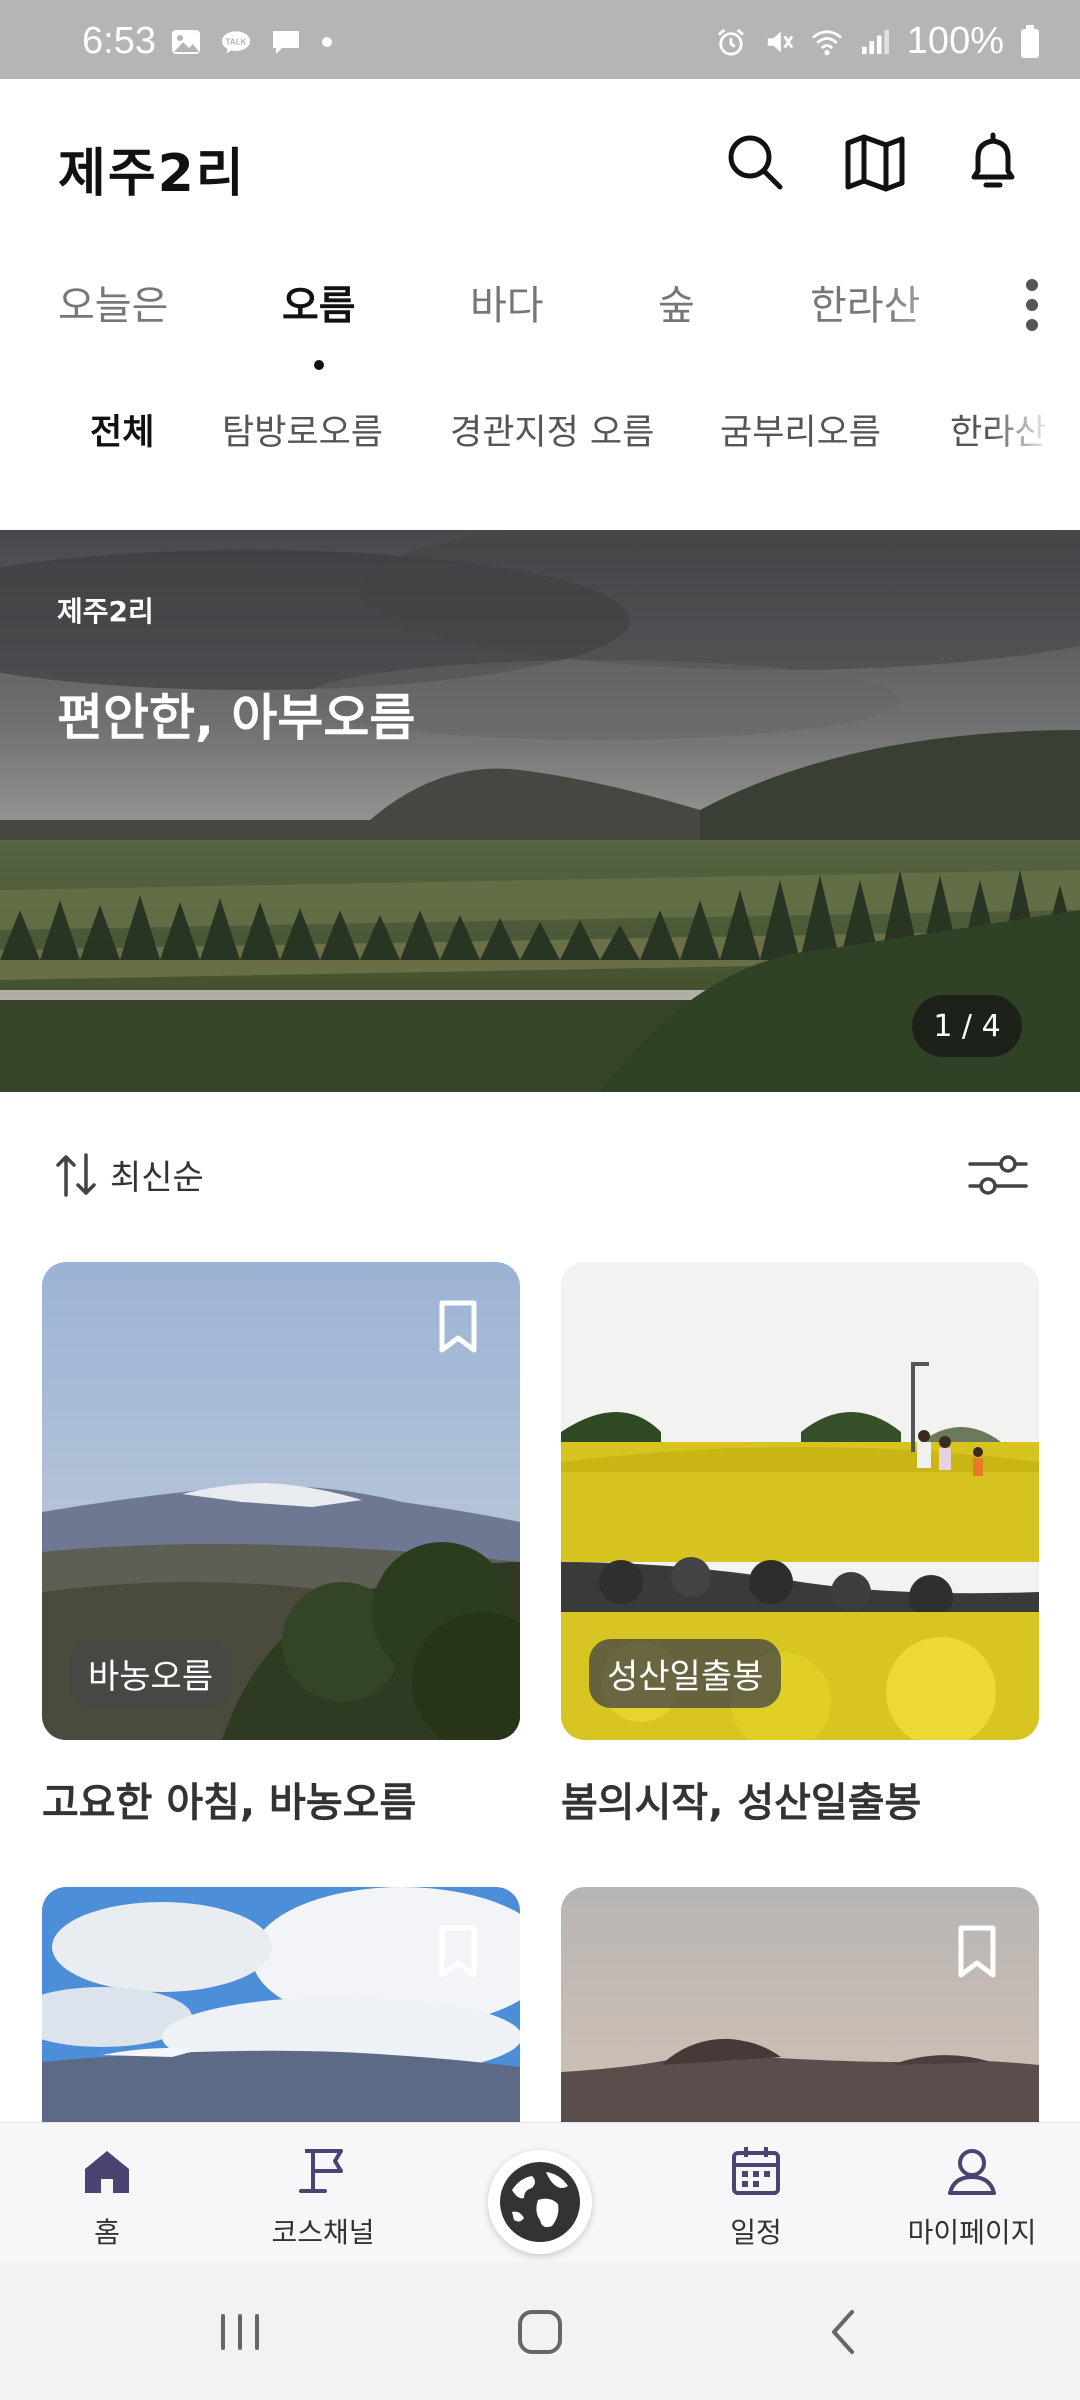 Image resolution: width=1080 pixels, height=2400 pixels. Describe the element at coordinates (540, 164) in the screenshot. I see `app-header: 제주2리` at that location.